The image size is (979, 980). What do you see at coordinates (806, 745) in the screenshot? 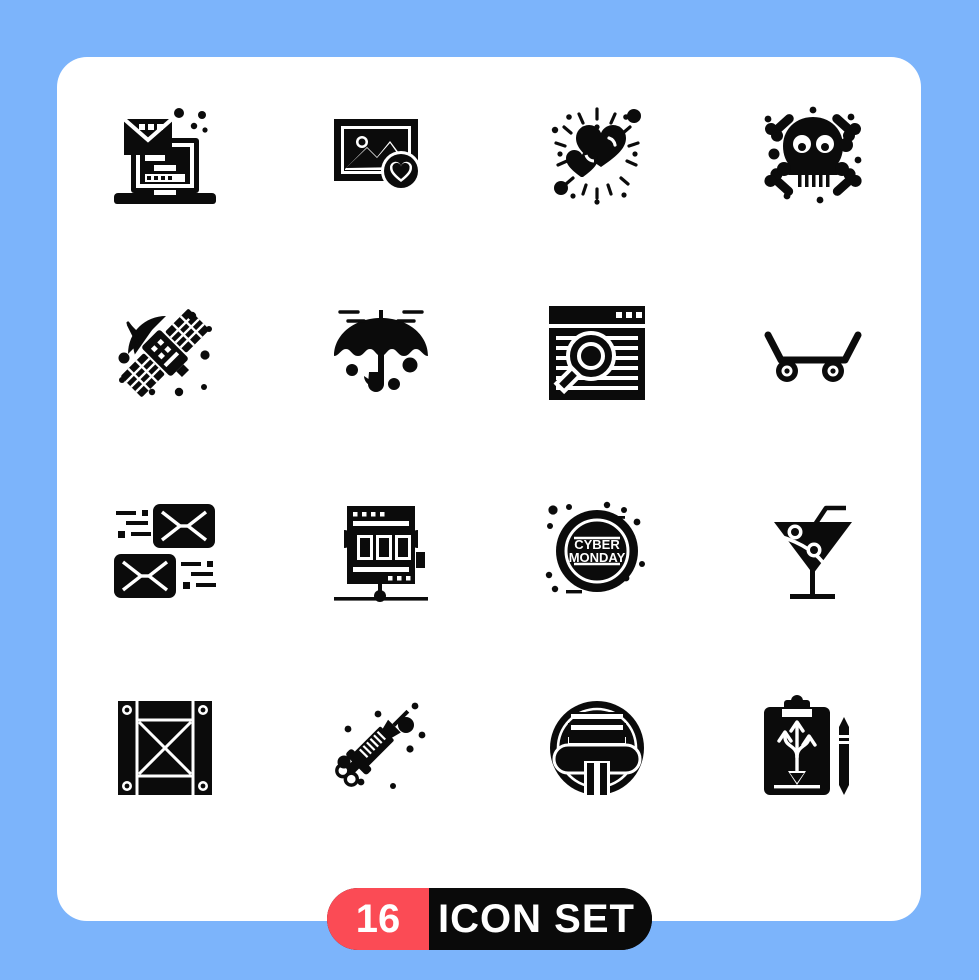
I see `clipboard-strategy-icon` at bounding box center [806, 745].